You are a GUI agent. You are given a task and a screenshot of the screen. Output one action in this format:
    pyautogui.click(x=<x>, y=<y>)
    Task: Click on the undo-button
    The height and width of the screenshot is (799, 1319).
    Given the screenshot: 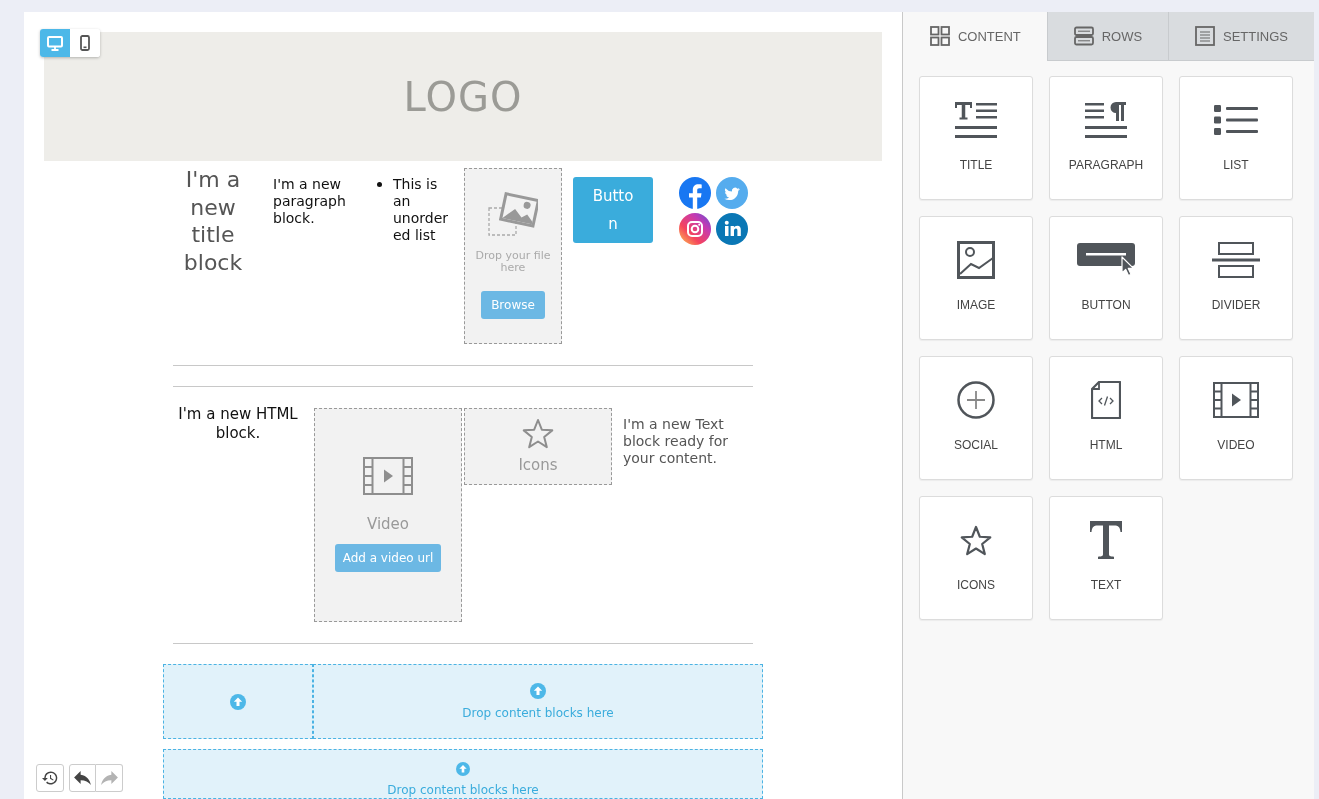 What is the action you would take?
    pyautogui.click(x=82, y=778)
    